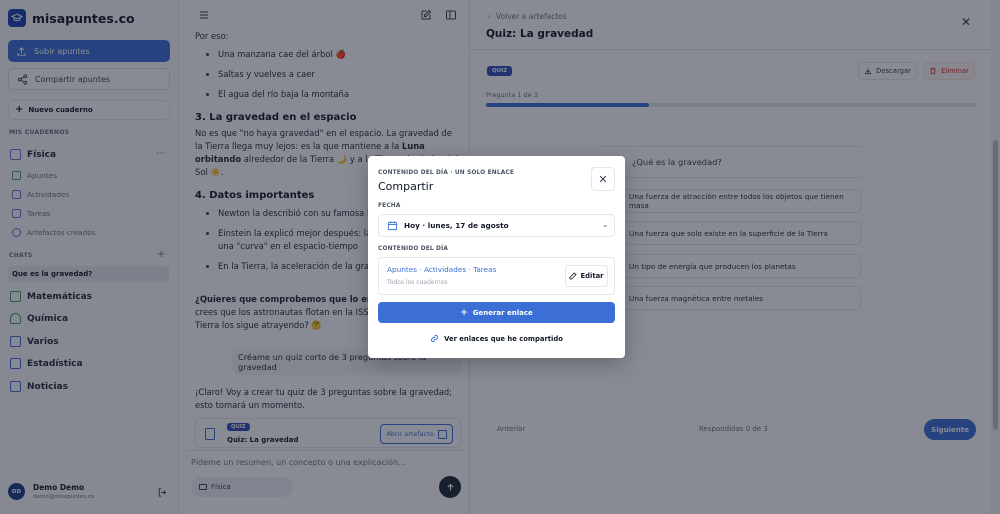 This screenshot has width=1000, height=514. What do you see at coordinates (603, 179) in the screenshot?
I see `modal-close-button: ✕` at bounding box center [603, 179].